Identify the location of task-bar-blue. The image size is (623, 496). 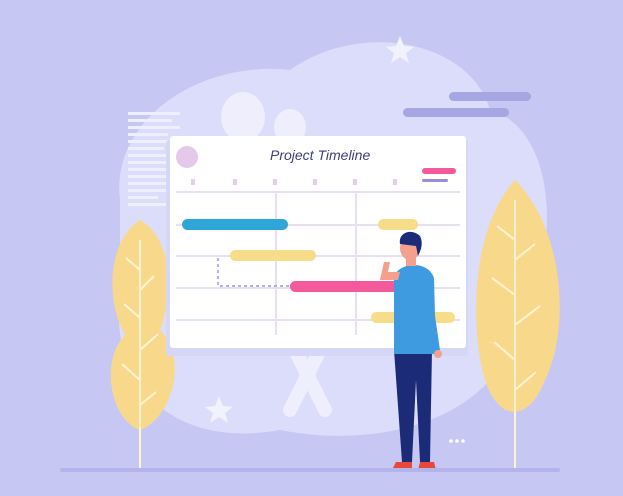
(235, 224).